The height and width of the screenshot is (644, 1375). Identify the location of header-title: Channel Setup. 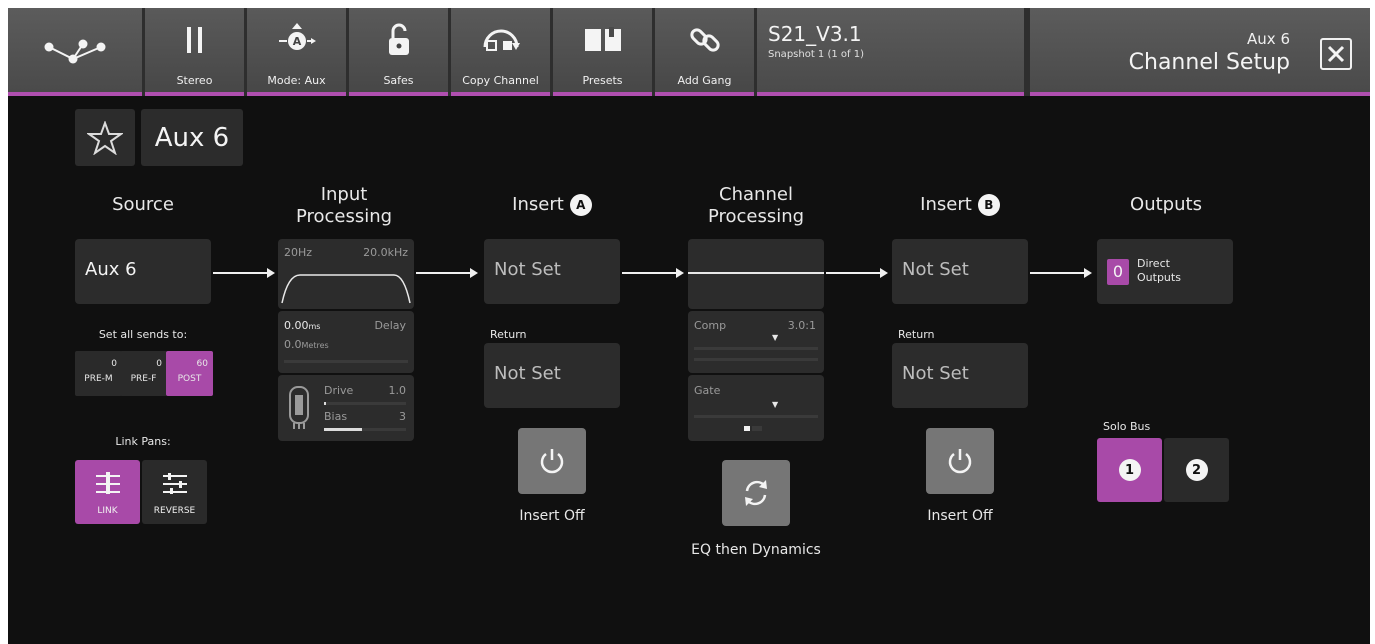
(1209, 62).